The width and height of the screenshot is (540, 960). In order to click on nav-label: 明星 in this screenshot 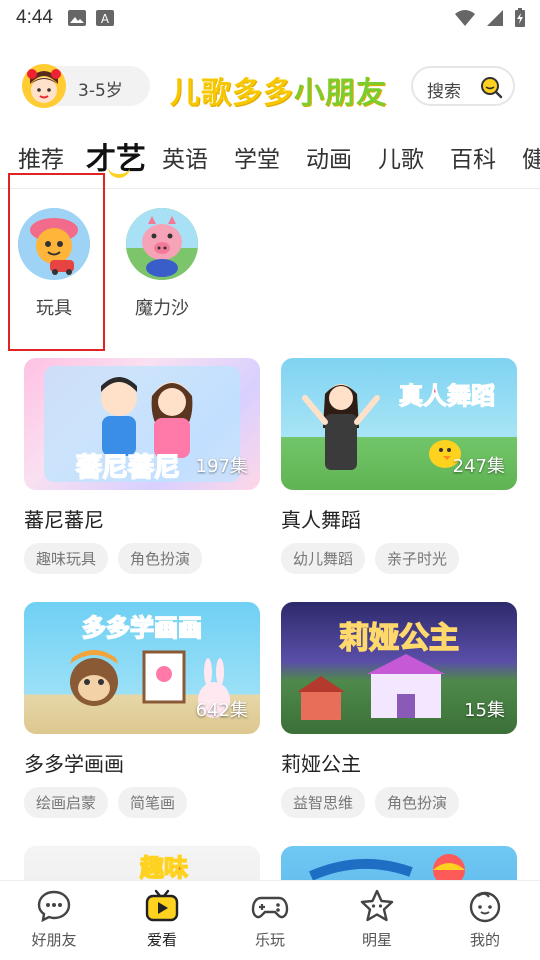, I will do `click(376, 940)`.